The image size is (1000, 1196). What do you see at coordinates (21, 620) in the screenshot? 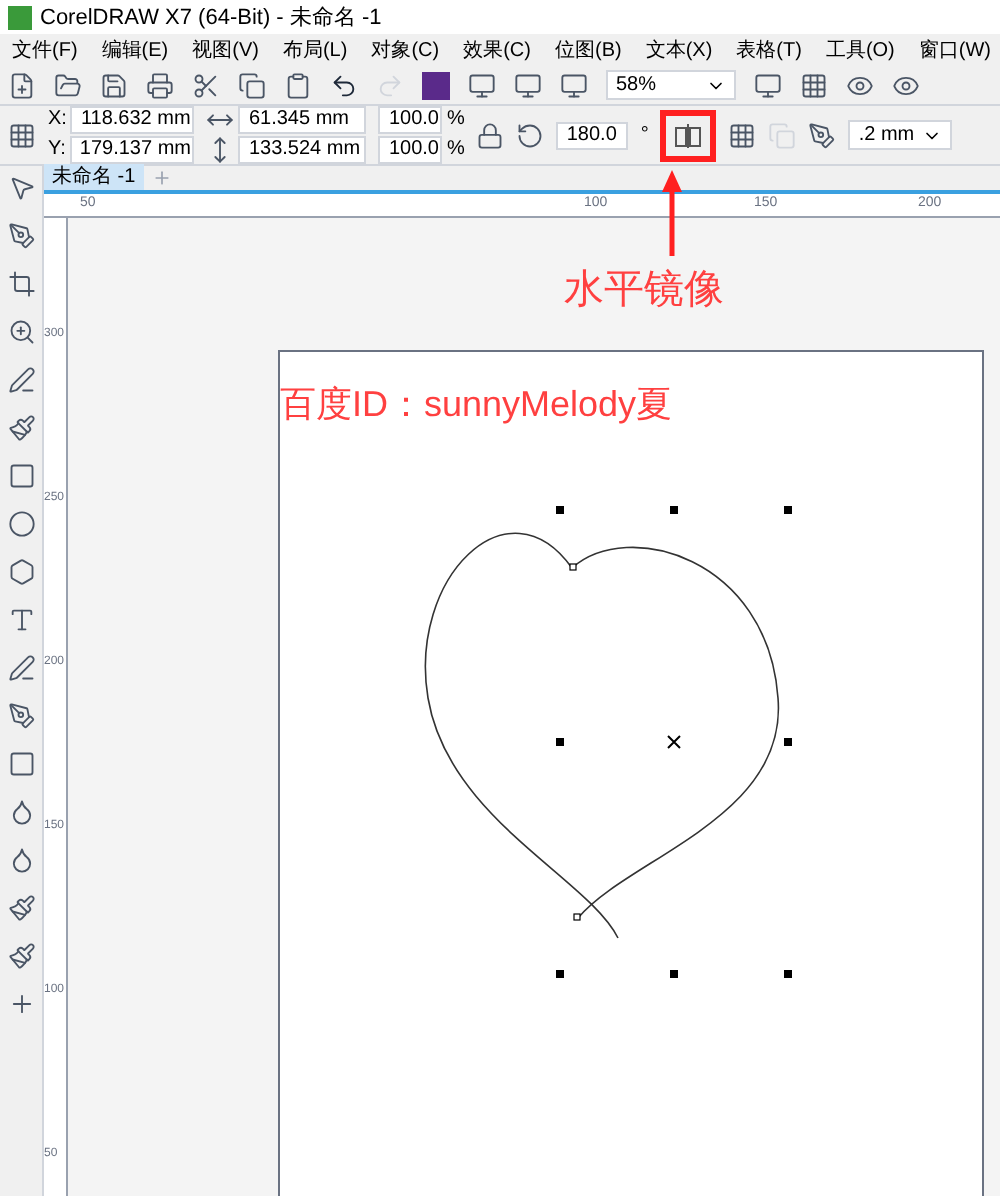
I see `text-tool-icon` at bounding box center [21, 620].